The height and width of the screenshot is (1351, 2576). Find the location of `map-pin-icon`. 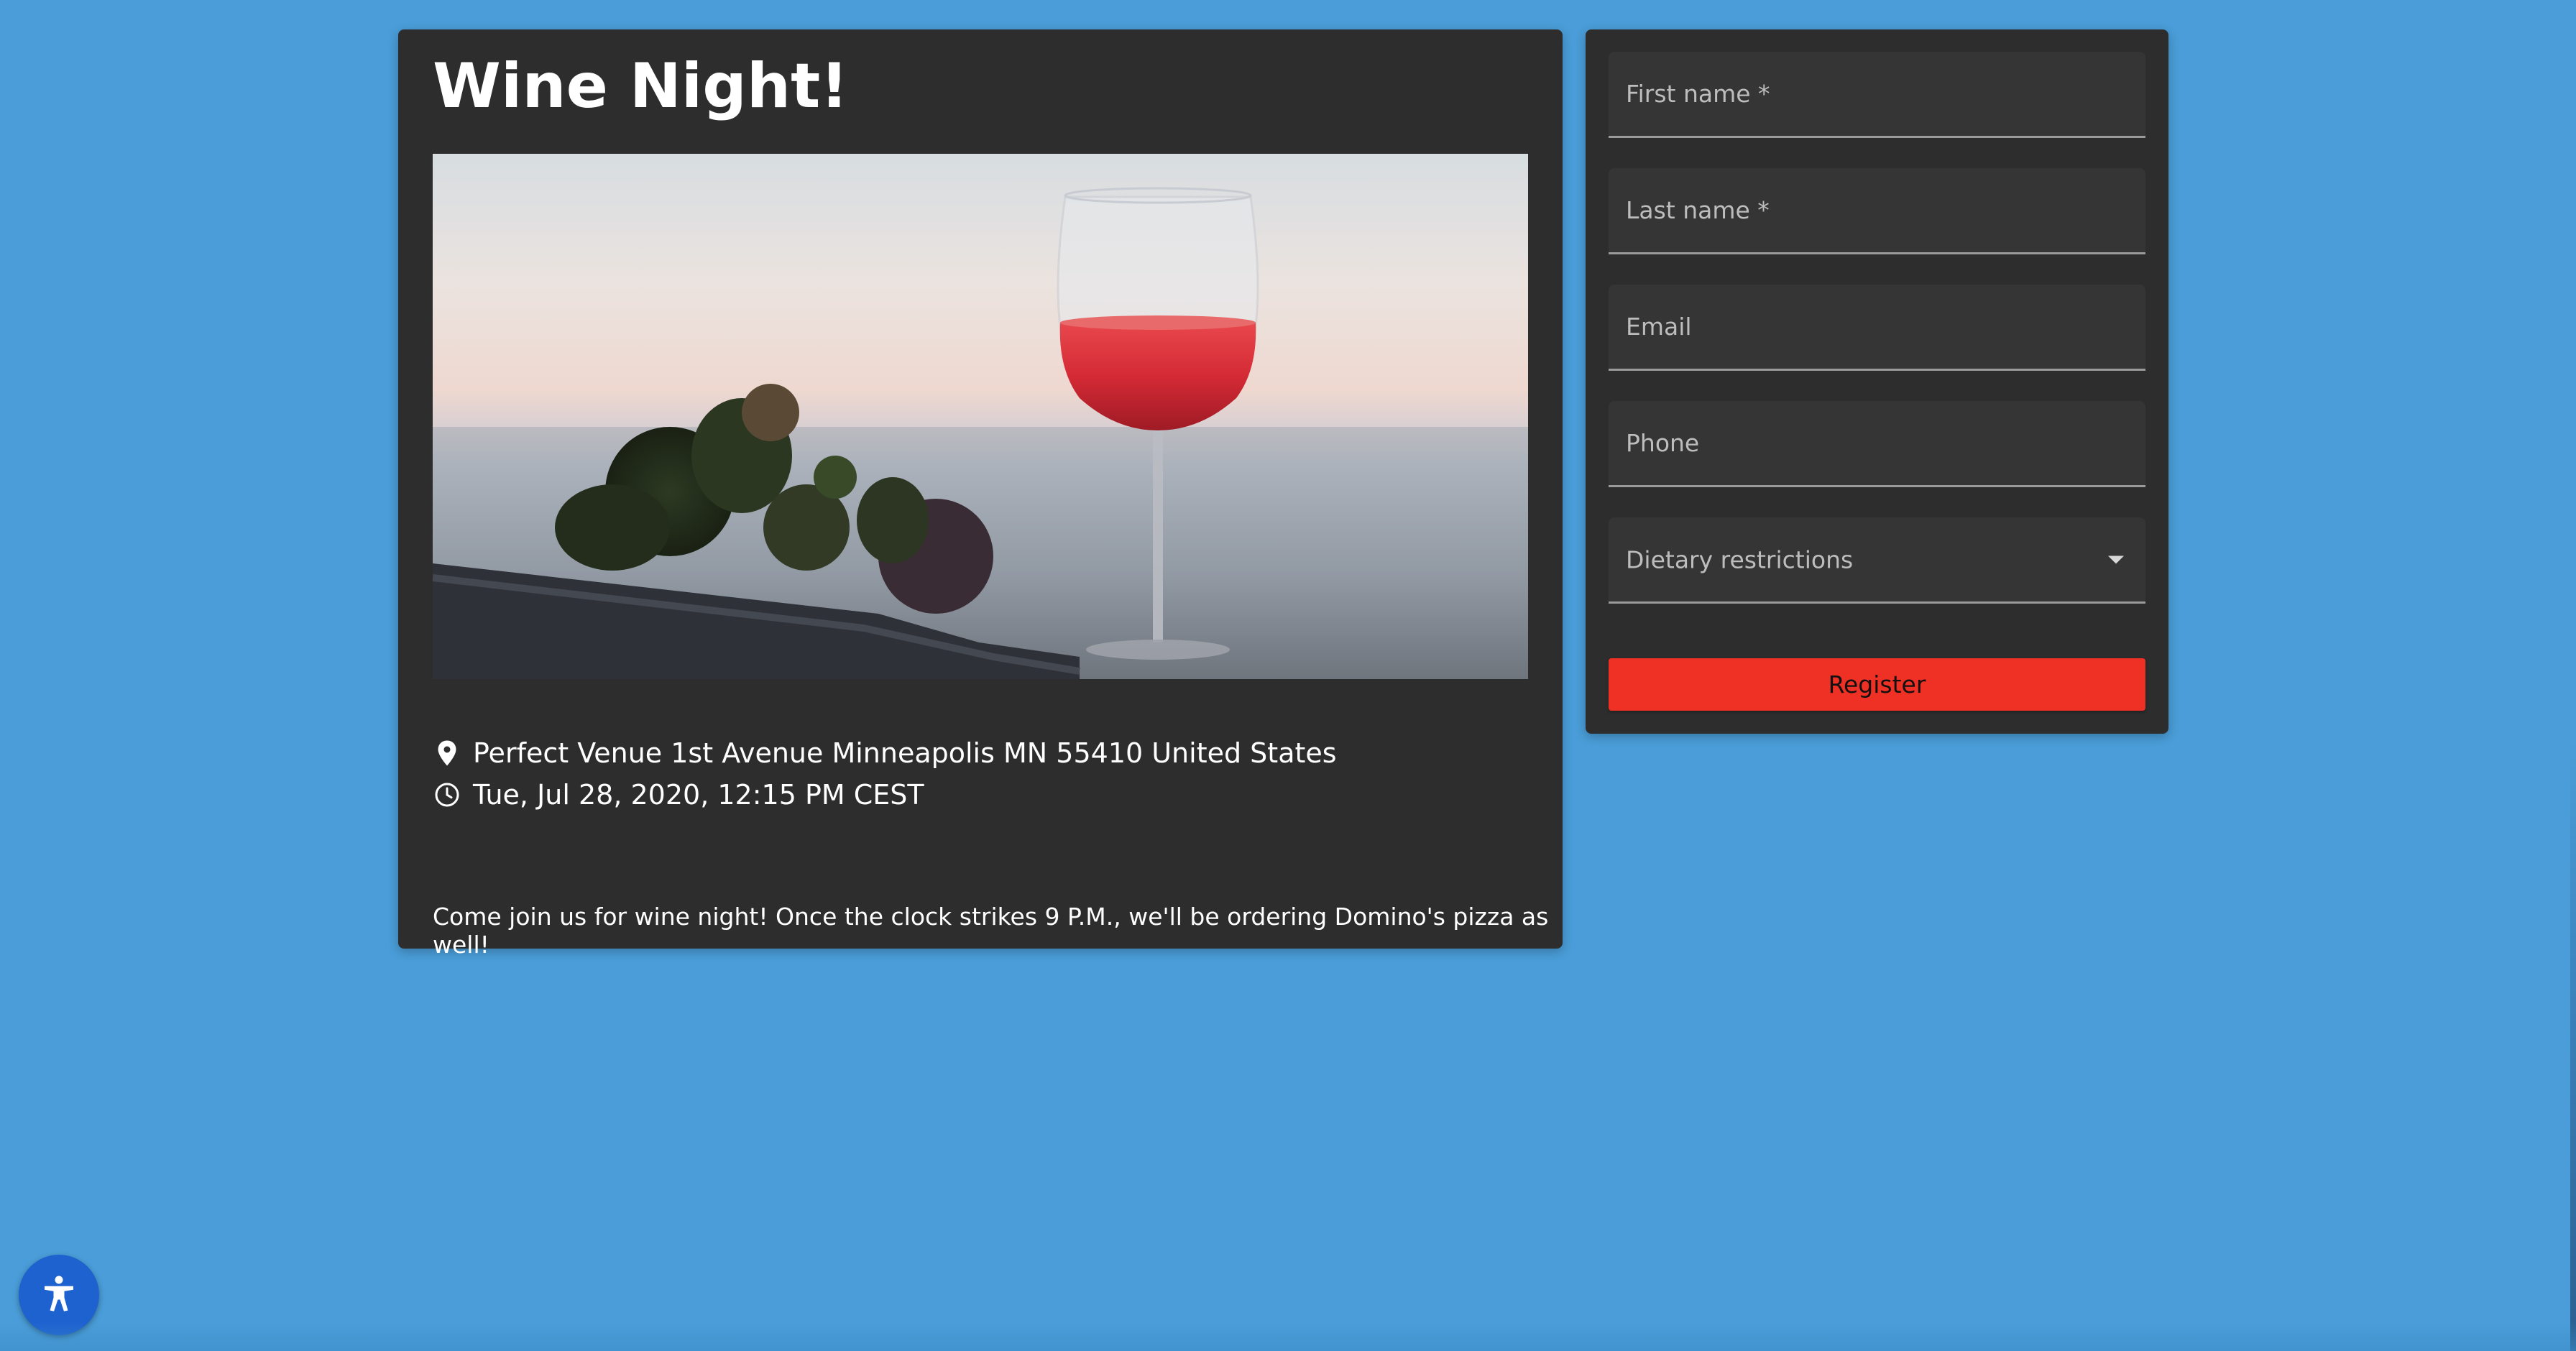

map-pin-icon is located at coordinates (447, 753).